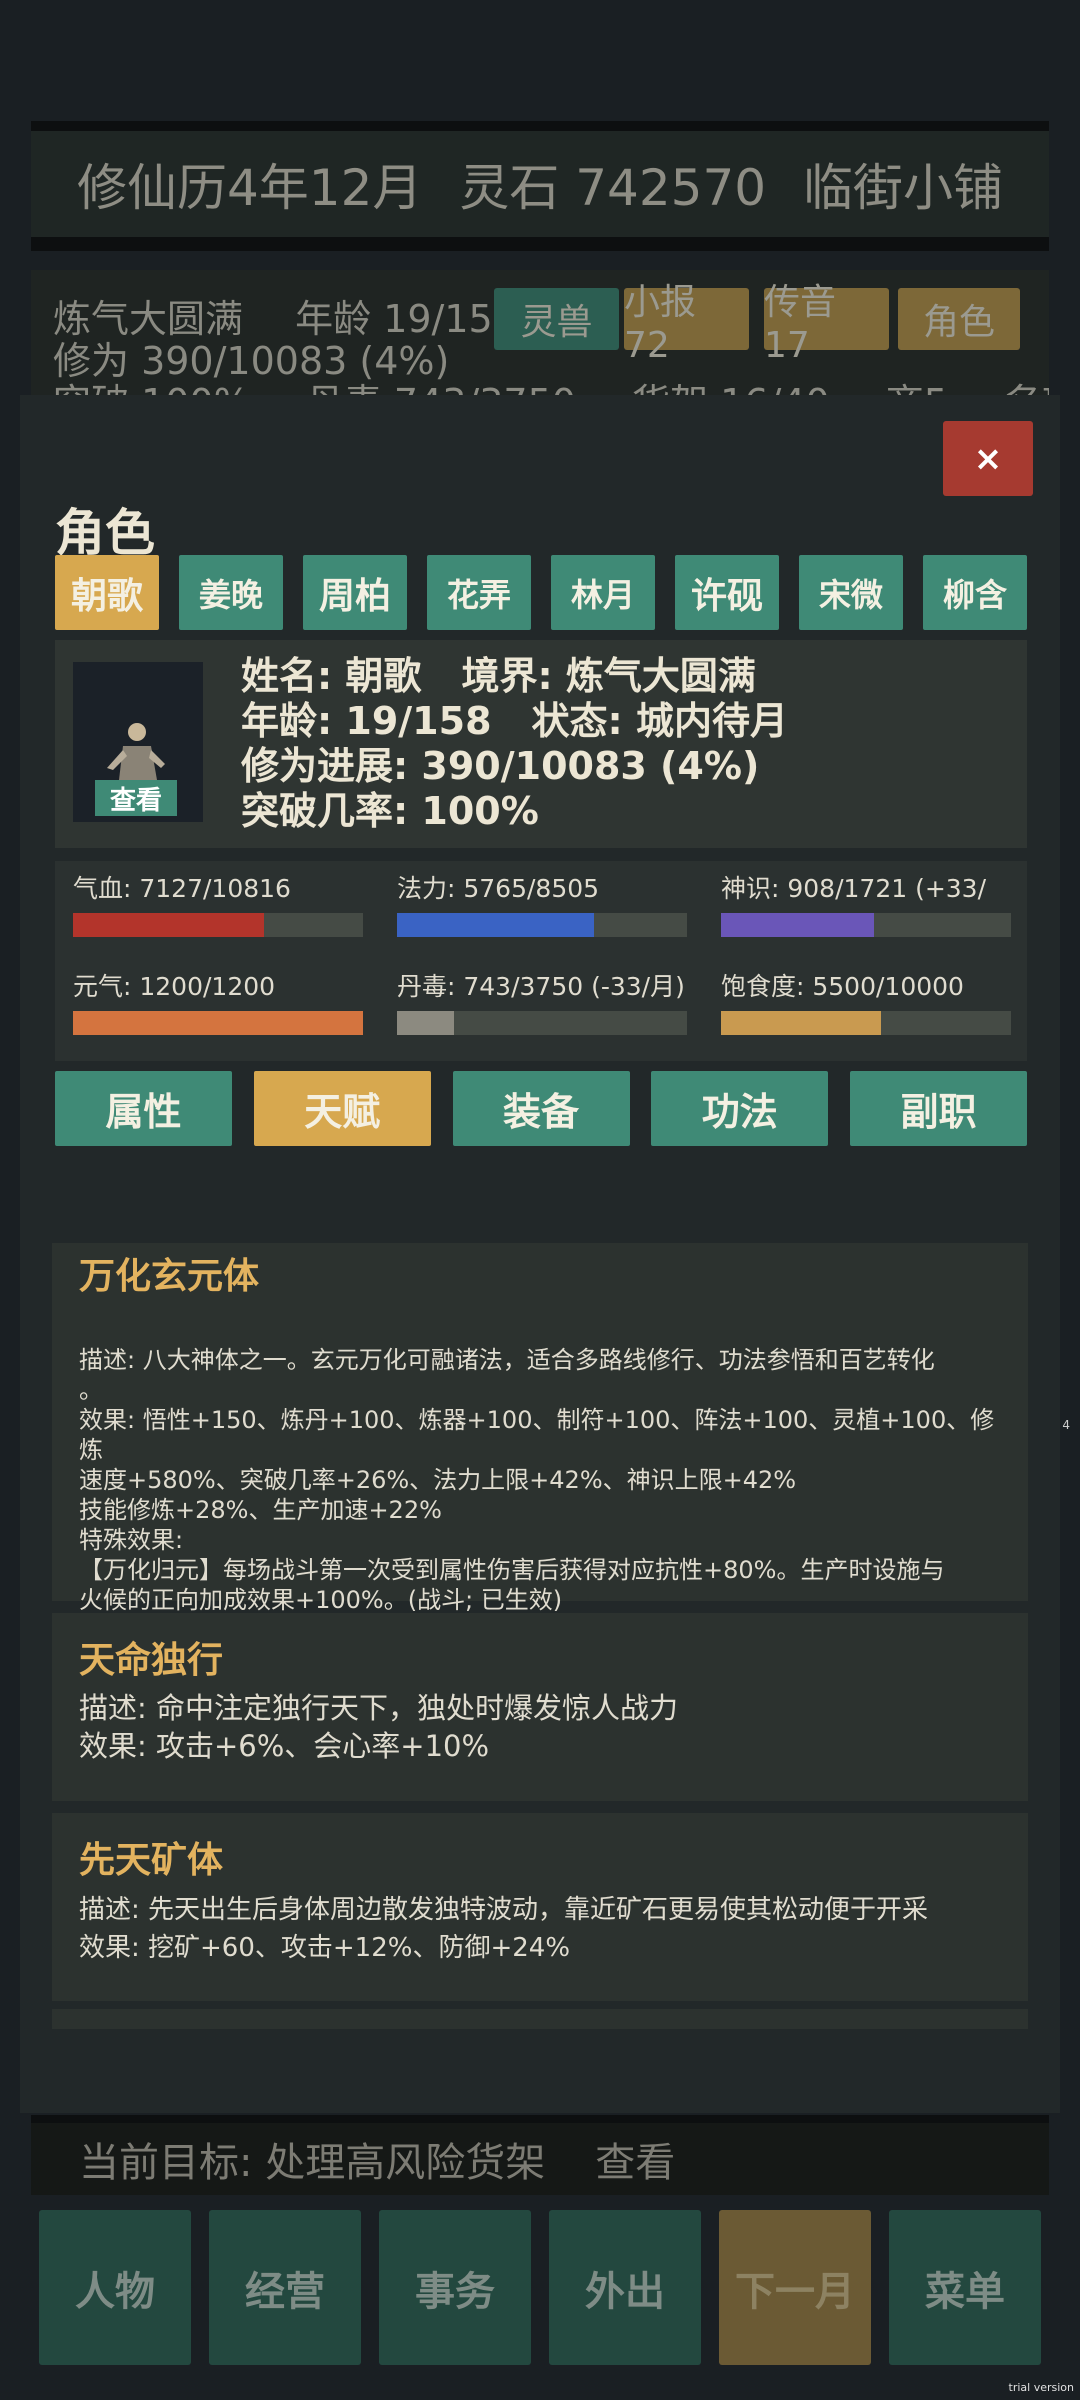 The height and width of the screenshot is (2400, 1080). What do you see at coordinates (182, 888) in the screenshot?
I see `stat-hp-label: 气血: 7127/10816` at bounding box center [182, 888].